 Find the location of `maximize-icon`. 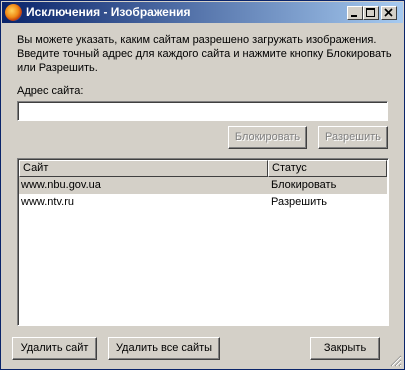

maximize-icon is located at coordinates (370, 12).